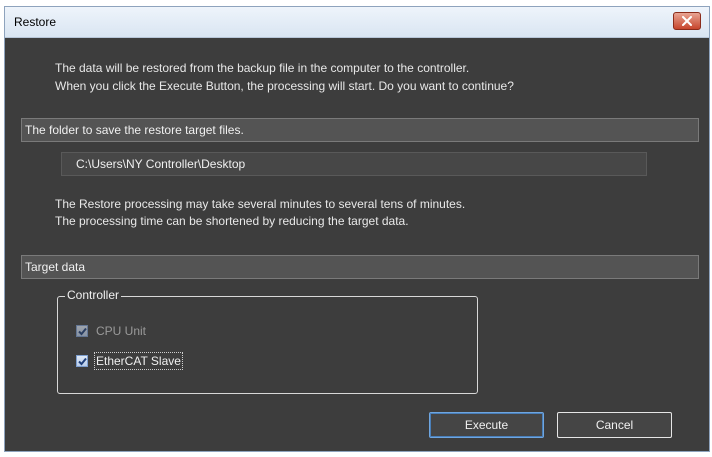  I want to click on cancel-button: Cancel, so click(614, 425).